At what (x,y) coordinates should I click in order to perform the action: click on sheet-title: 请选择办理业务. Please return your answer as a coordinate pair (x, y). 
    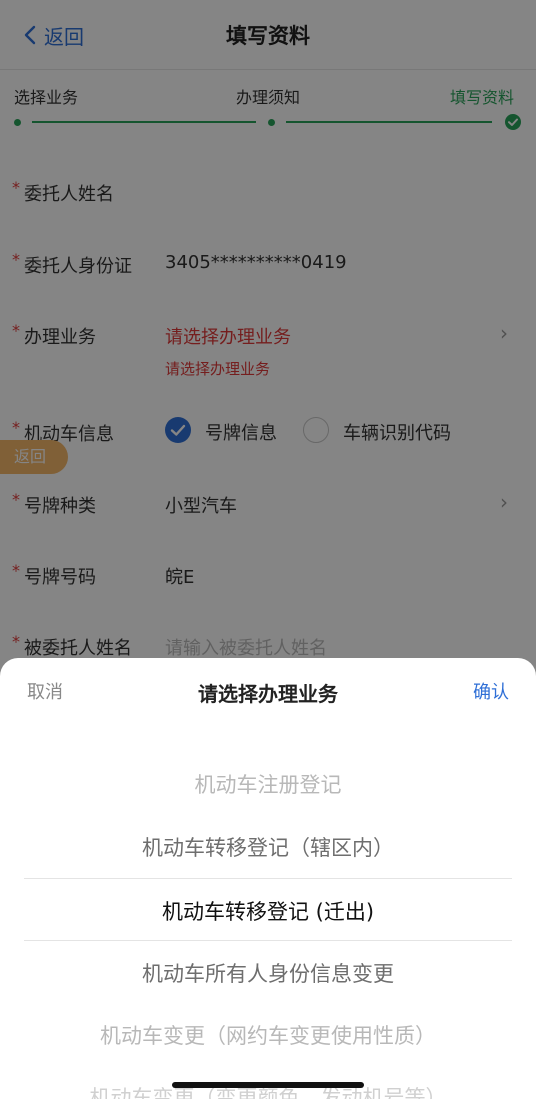
    Looking at the image, I should click on (268, 694).